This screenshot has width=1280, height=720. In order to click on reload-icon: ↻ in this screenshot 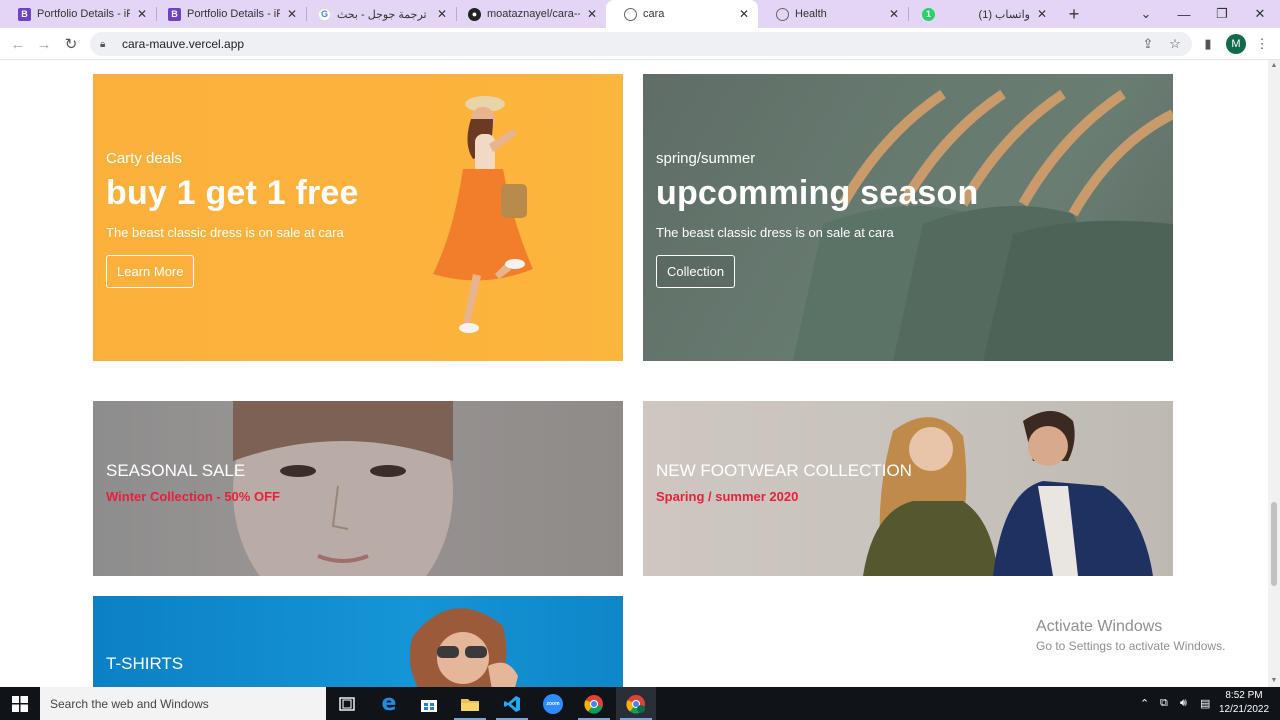, I will do `click(71, 44)`.